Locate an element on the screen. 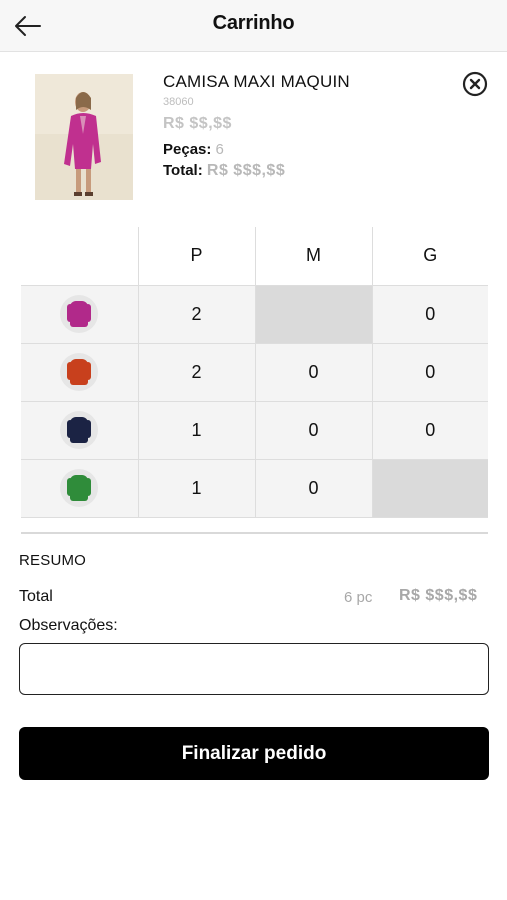 The image size is (507, 900). product-name: CAMISA MAXI MAQUIN is located at coordinates (256, 81).